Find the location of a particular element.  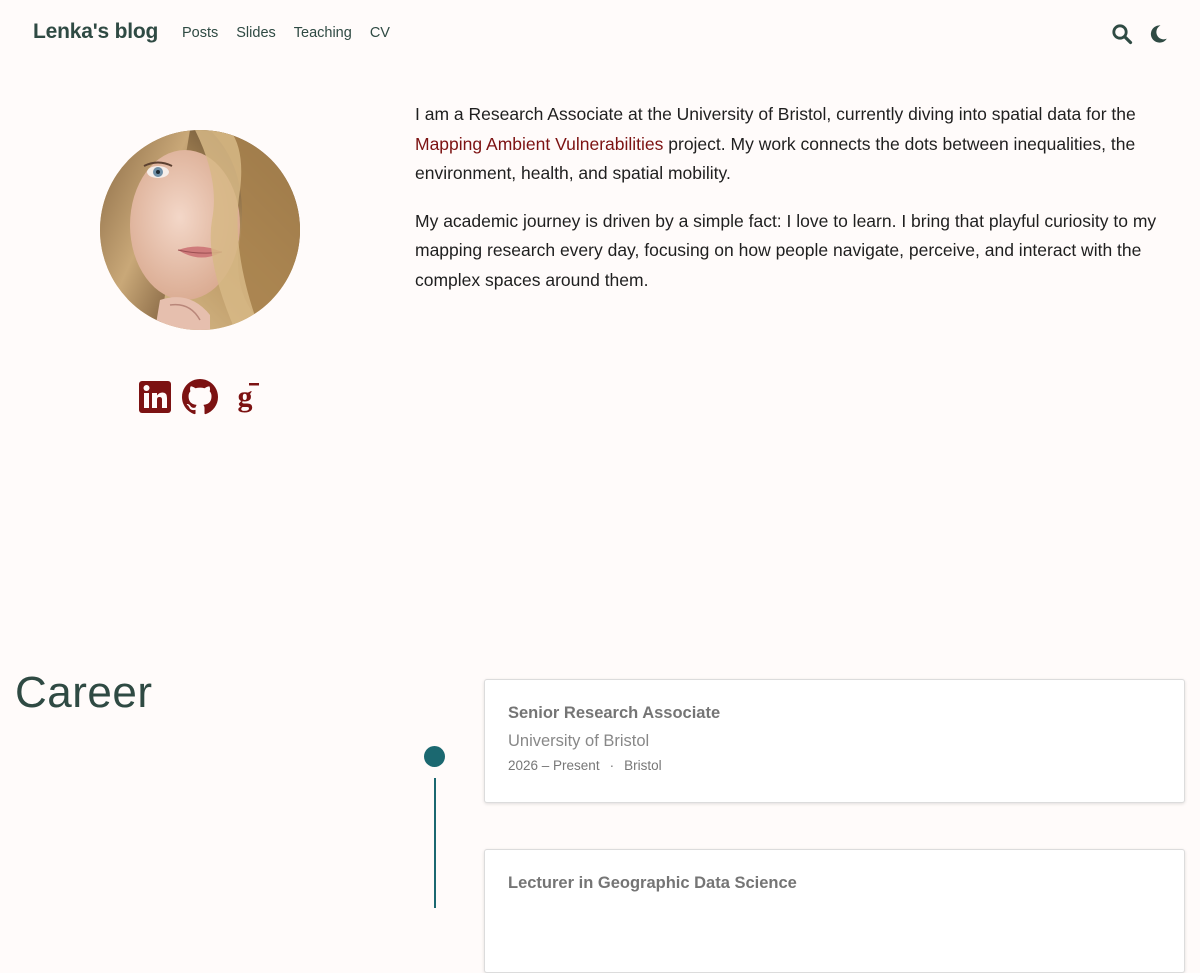

search-button is located at coordinates (1122, 34).